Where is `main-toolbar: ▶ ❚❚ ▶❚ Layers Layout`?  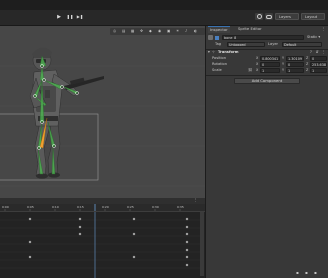 main-toolbar: ▶ ❚❚ ▶❚ Layers Layout is located at coordinates (164, 18).